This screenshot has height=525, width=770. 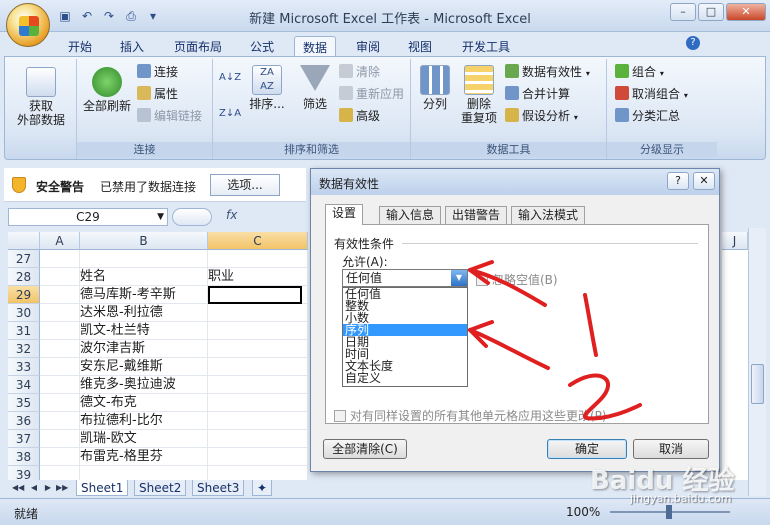 What do you see at coordinates (757, 362) in the screenshot?
I see `vertical-scrollbar` at bounding box center [757, 362].